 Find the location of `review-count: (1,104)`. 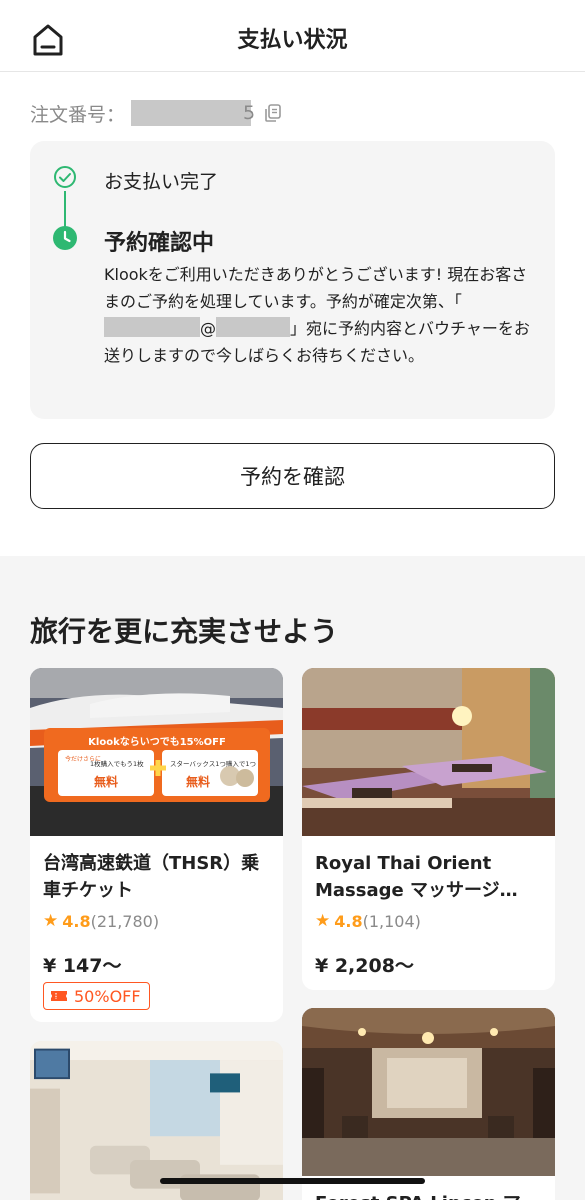

review-count: (1,104) is located at coordinates (391, 921).